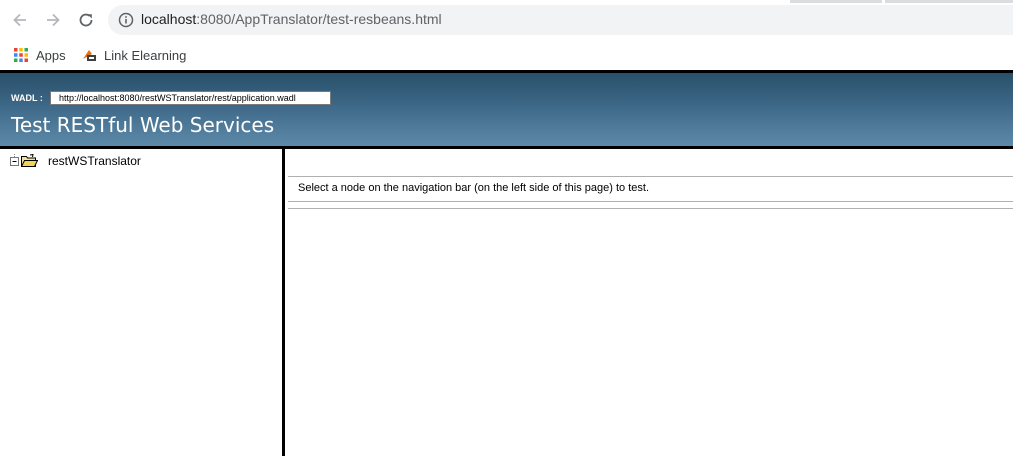 This screenshot has height=456, width=1013. What do you see at coordinates (145, 55) in the screenshot?
I see `bookmark-label: Link Elearning` at bounding box center [145, 55].